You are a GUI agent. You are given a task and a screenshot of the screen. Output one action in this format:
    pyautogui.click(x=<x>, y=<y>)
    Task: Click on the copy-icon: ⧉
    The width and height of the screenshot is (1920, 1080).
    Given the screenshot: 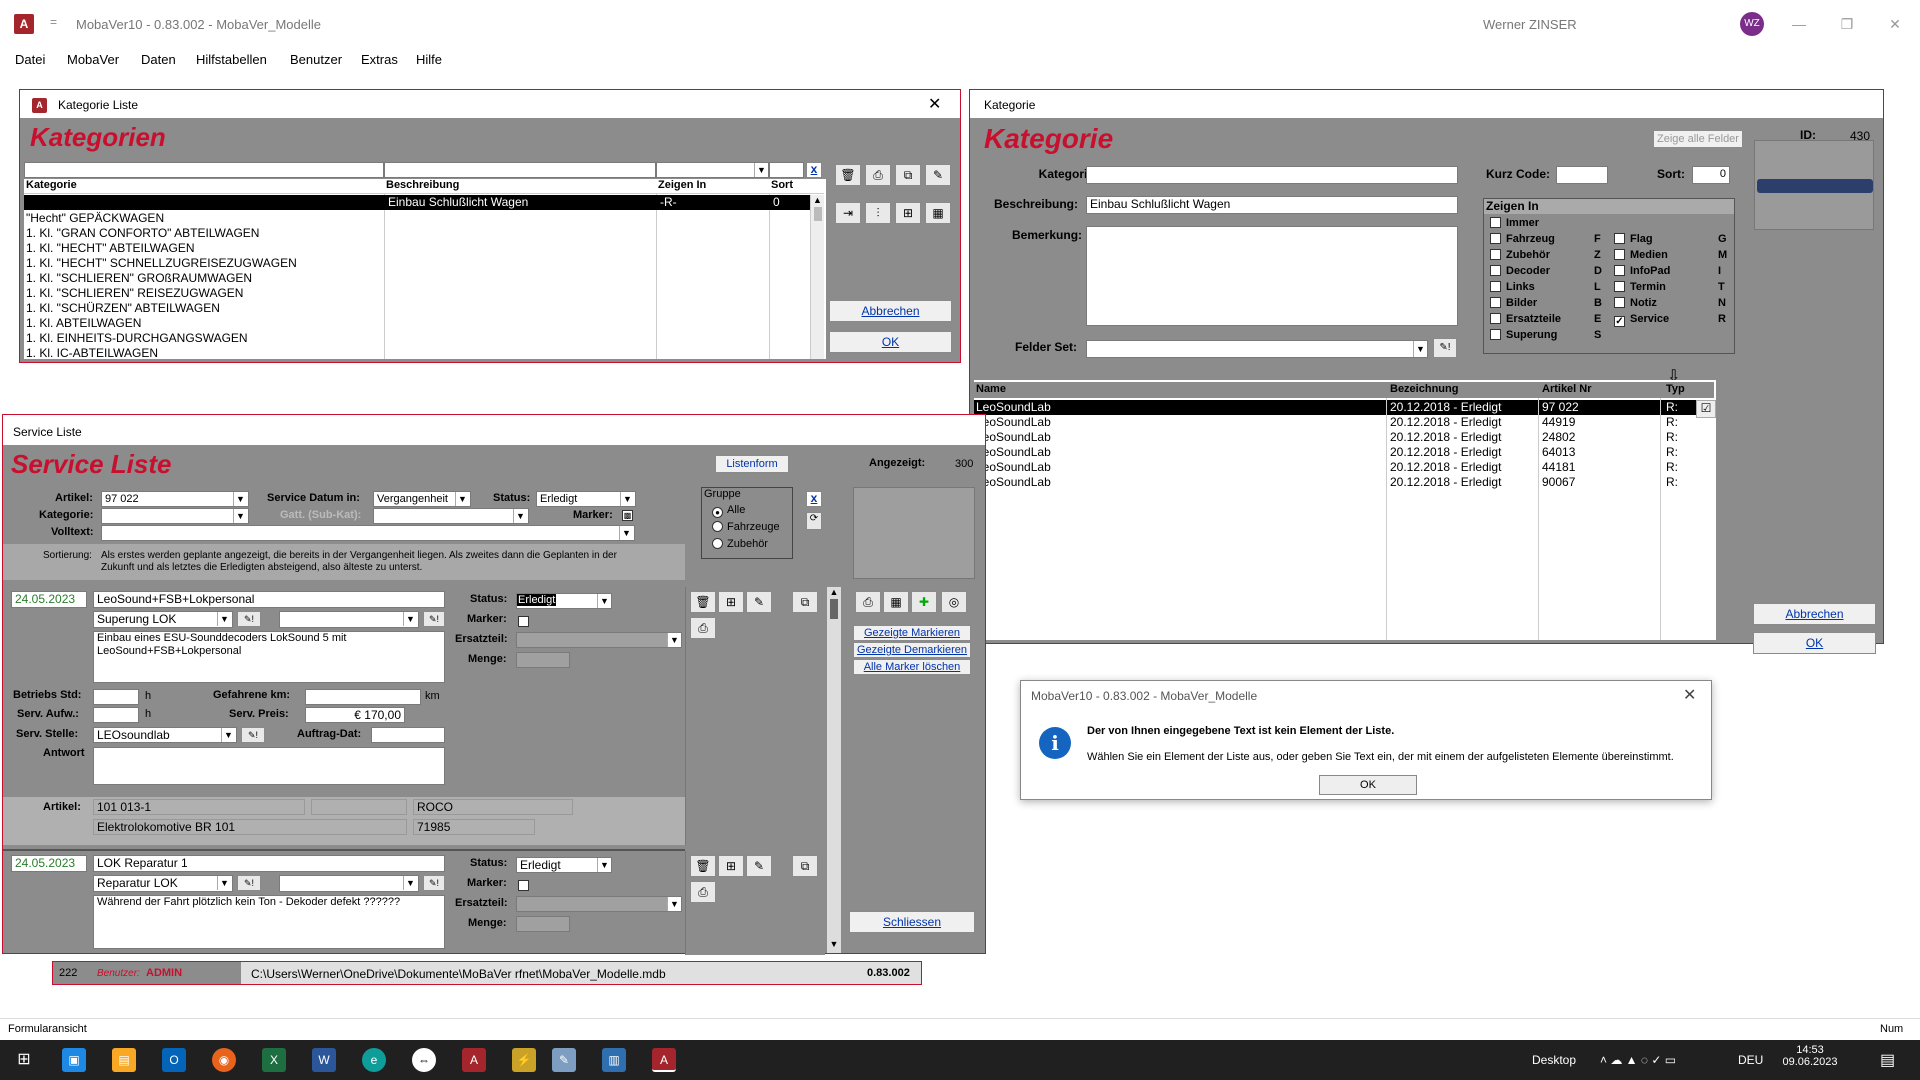 What is the action you would take?
    pyautogui.click(x=805, y=866)
    